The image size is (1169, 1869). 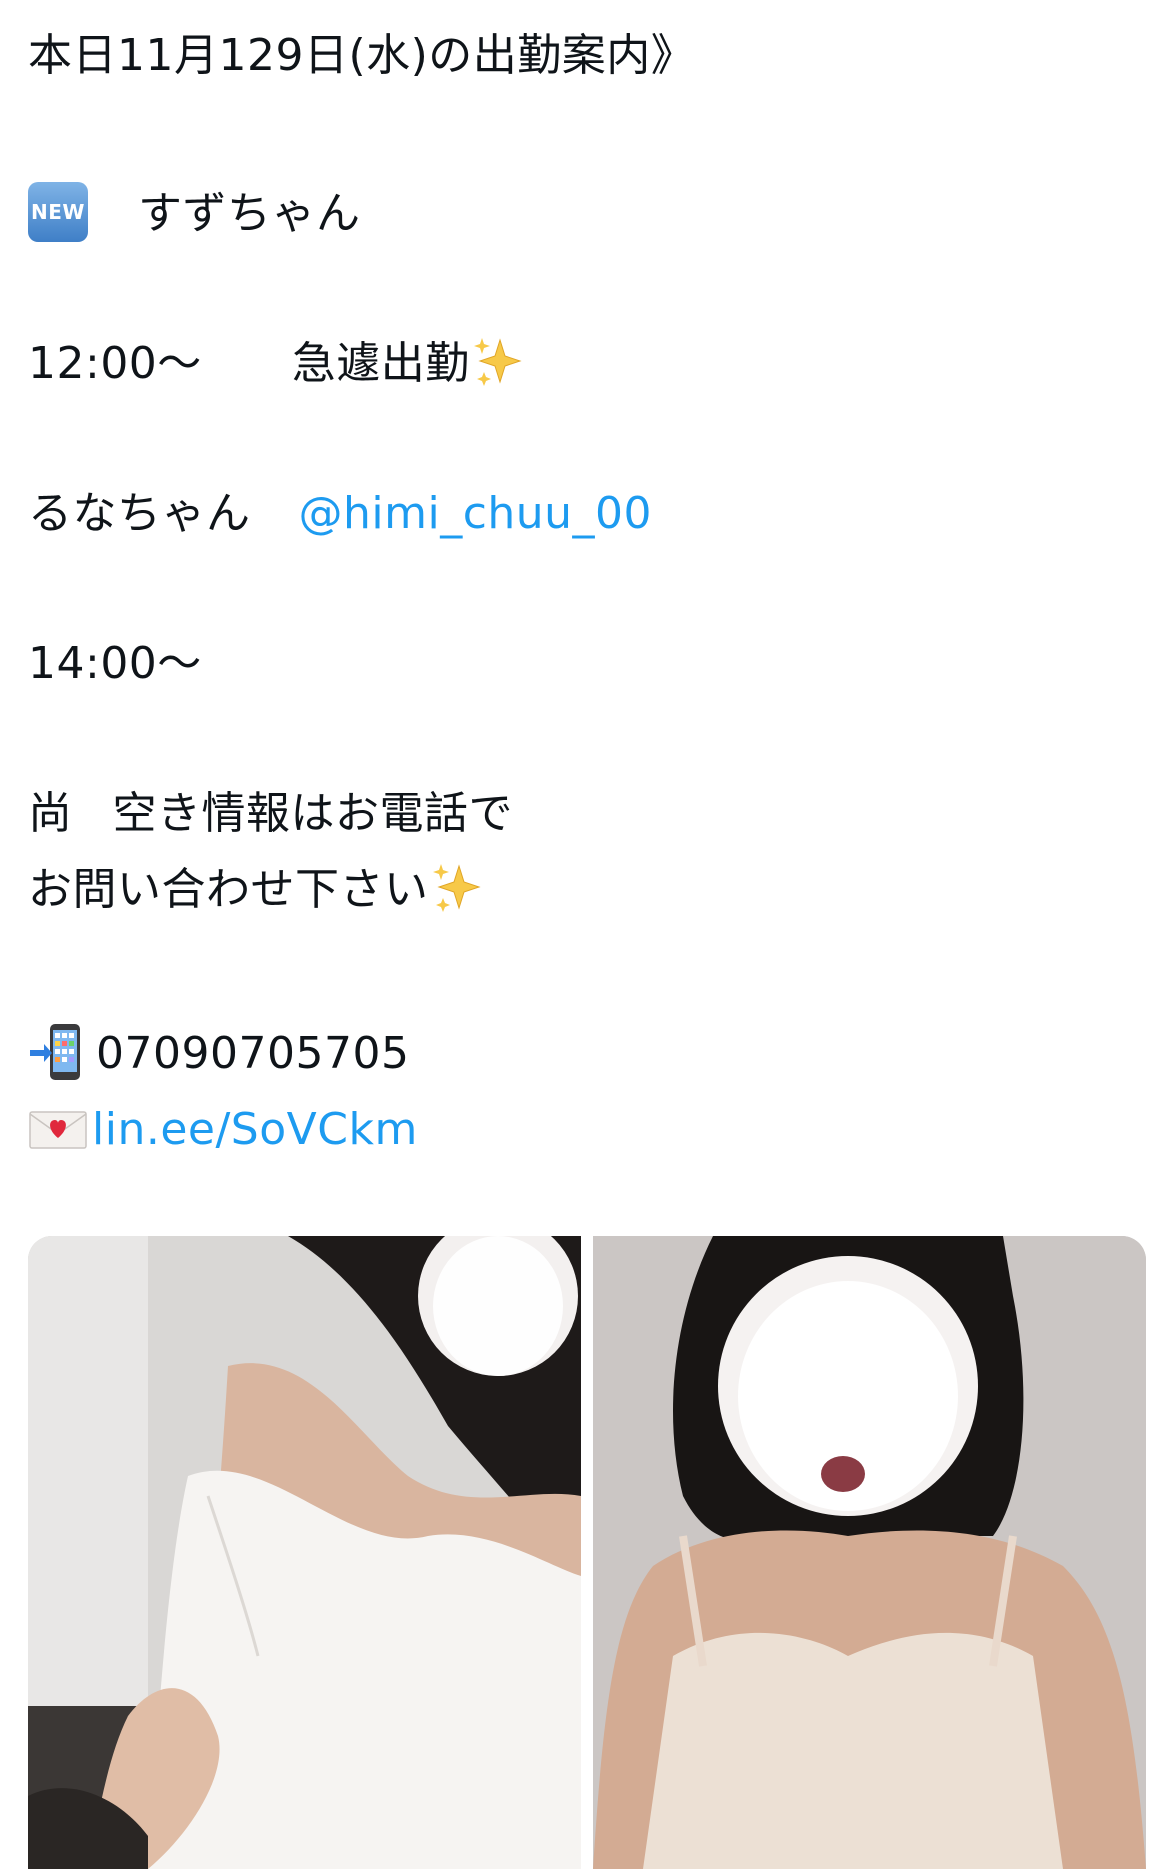 I want to click on entry1-time: 12:00〜, so click(x=115, y=363).